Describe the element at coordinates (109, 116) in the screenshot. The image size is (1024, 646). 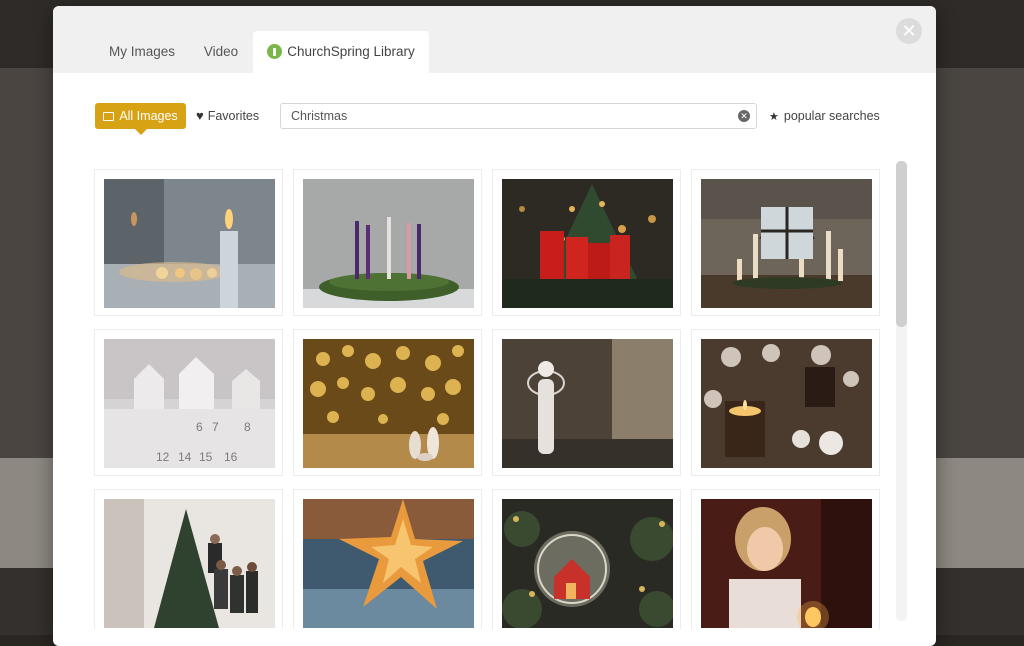
I see `image-icon` at that location.